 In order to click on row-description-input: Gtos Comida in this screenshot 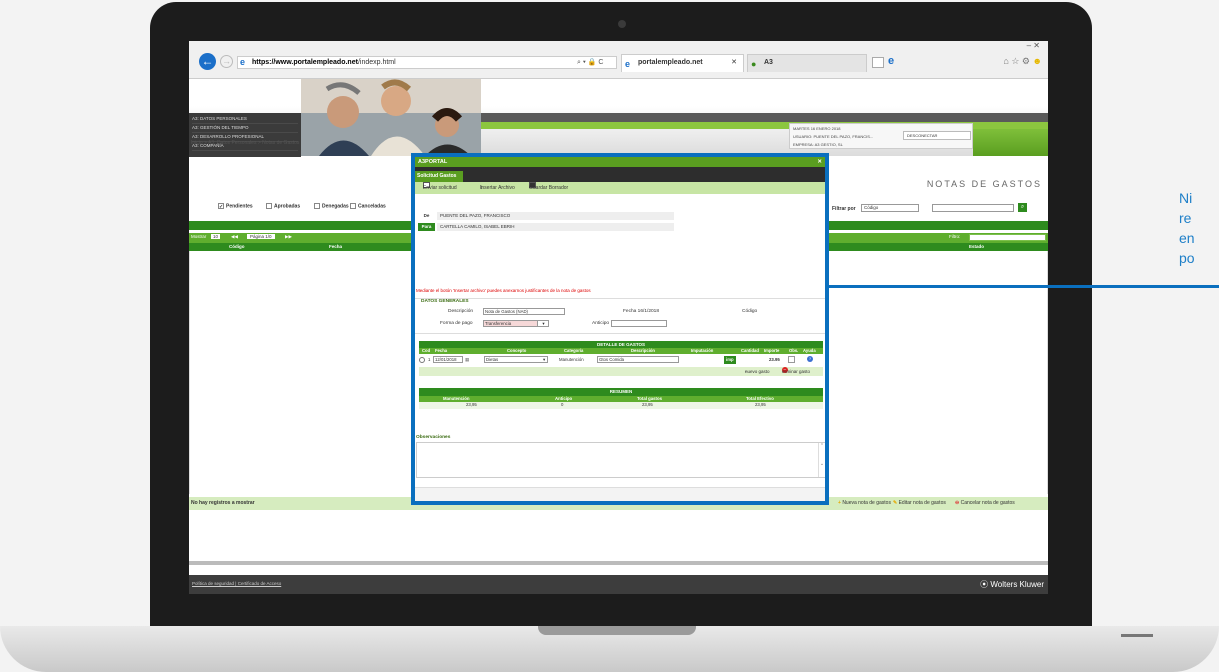, I will do `click(638, 359)`.